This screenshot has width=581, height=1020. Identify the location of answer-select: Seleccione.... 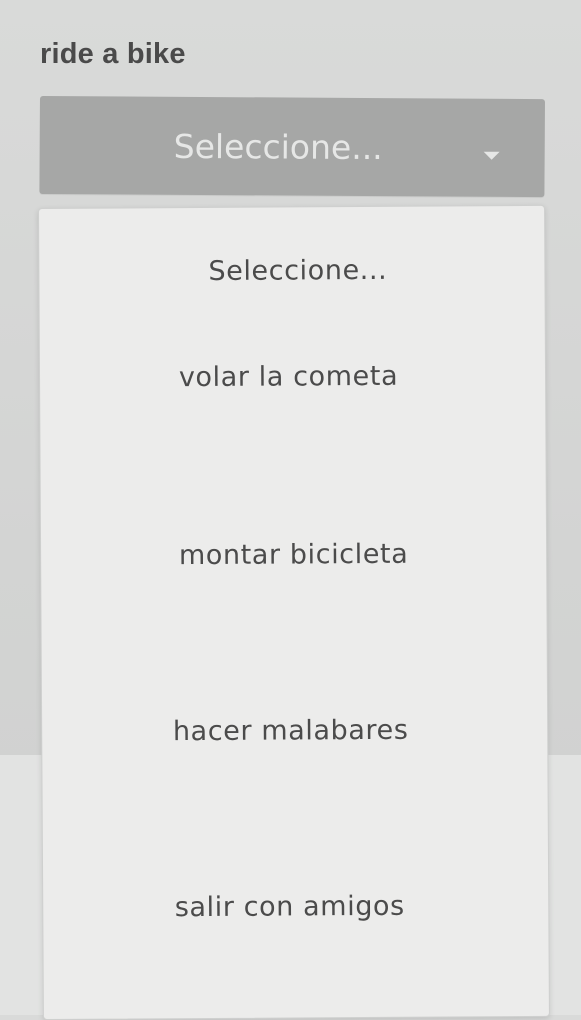
(292, 147).